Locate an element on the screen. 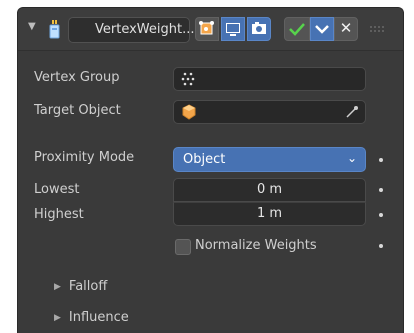 Image resolution: width=414 pixels, height=333 pixels. keyframe-dot-lowest is located at coordinates (381, 190).